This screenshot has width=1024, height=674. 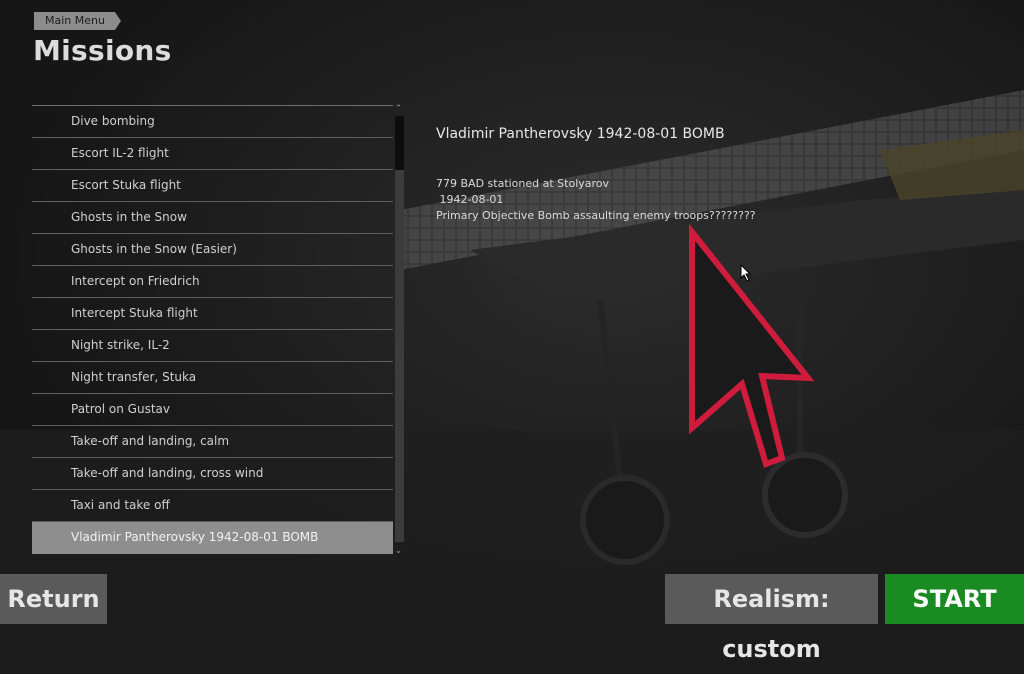 What do you see at coordinates (212, 218) in the screenshot?
I see `mission-item: Ghosts in the Snow` at bounding box center [212, 218].